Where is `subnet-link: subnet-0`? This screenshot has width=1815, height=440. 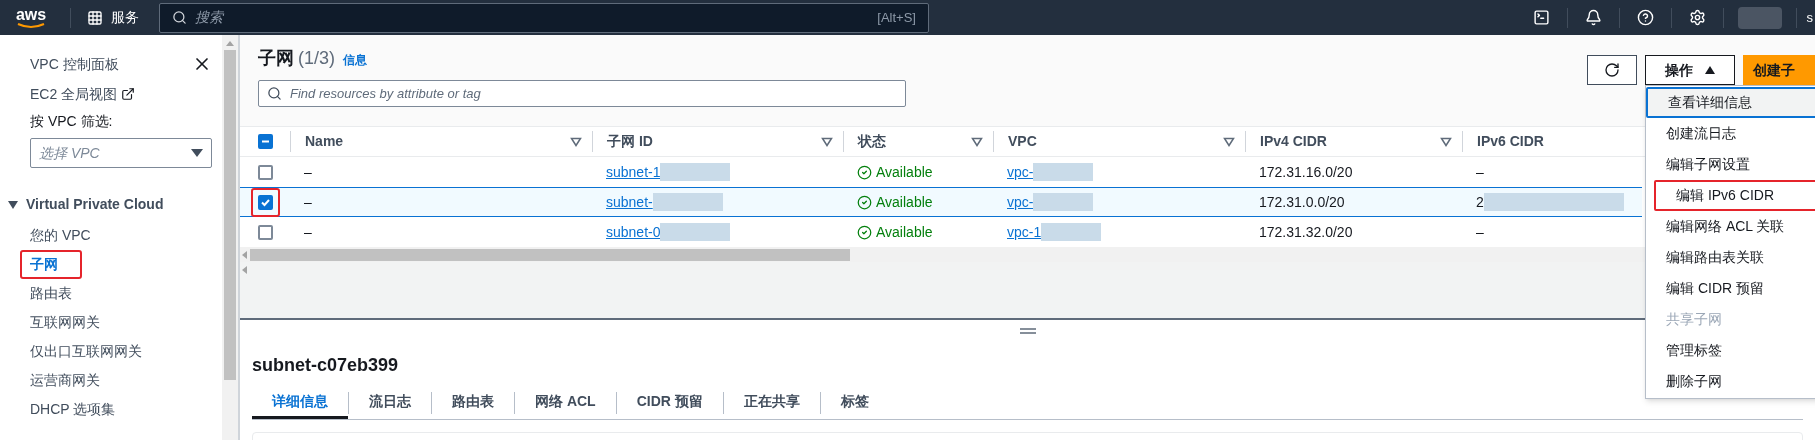 subnet-link: subnet-0 is located at coordinates (633, 232).